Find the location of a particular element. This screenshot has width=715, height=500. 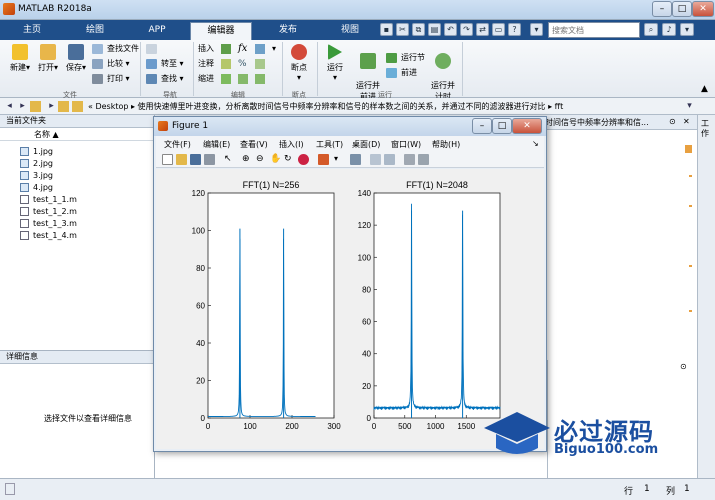

bell-icon: ♪ is located at coordinates (669, 29).